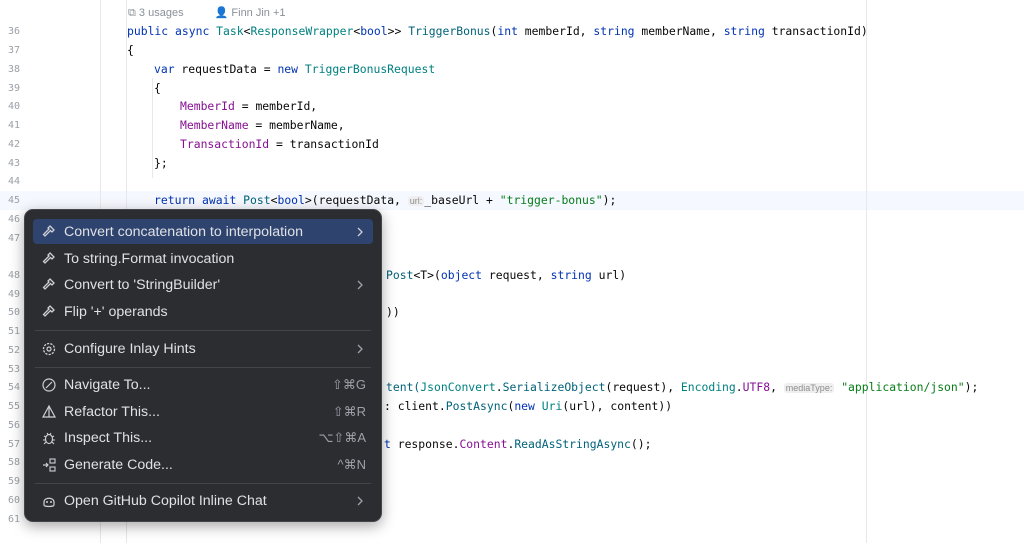  What do you see at coordinates (13, 425) in the screenshot?
I see `line-number: 56` at bounding box center [13, 425].